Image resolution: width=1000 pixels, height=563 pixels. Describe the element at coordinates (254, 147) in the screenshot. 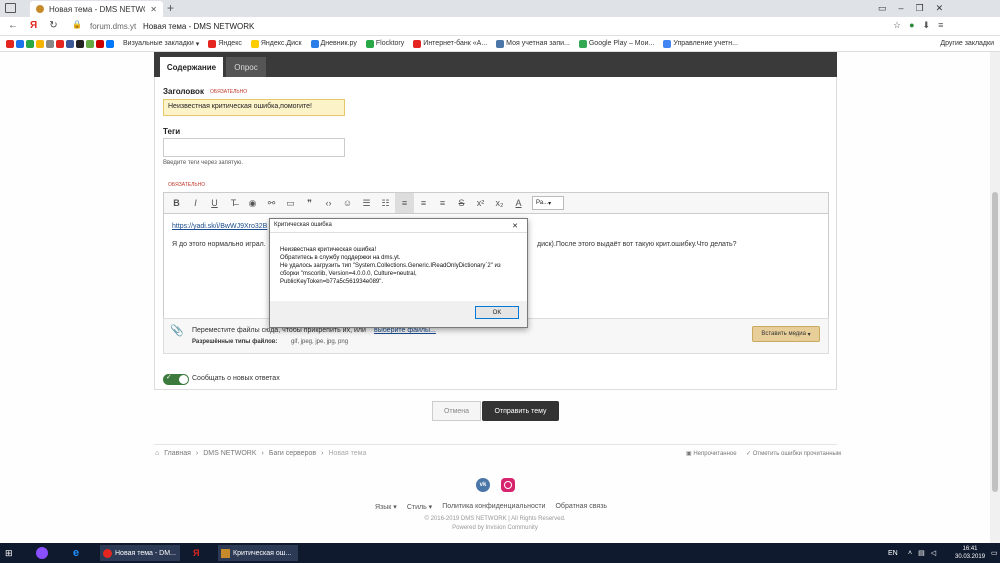

I see `tags-input` at that location.